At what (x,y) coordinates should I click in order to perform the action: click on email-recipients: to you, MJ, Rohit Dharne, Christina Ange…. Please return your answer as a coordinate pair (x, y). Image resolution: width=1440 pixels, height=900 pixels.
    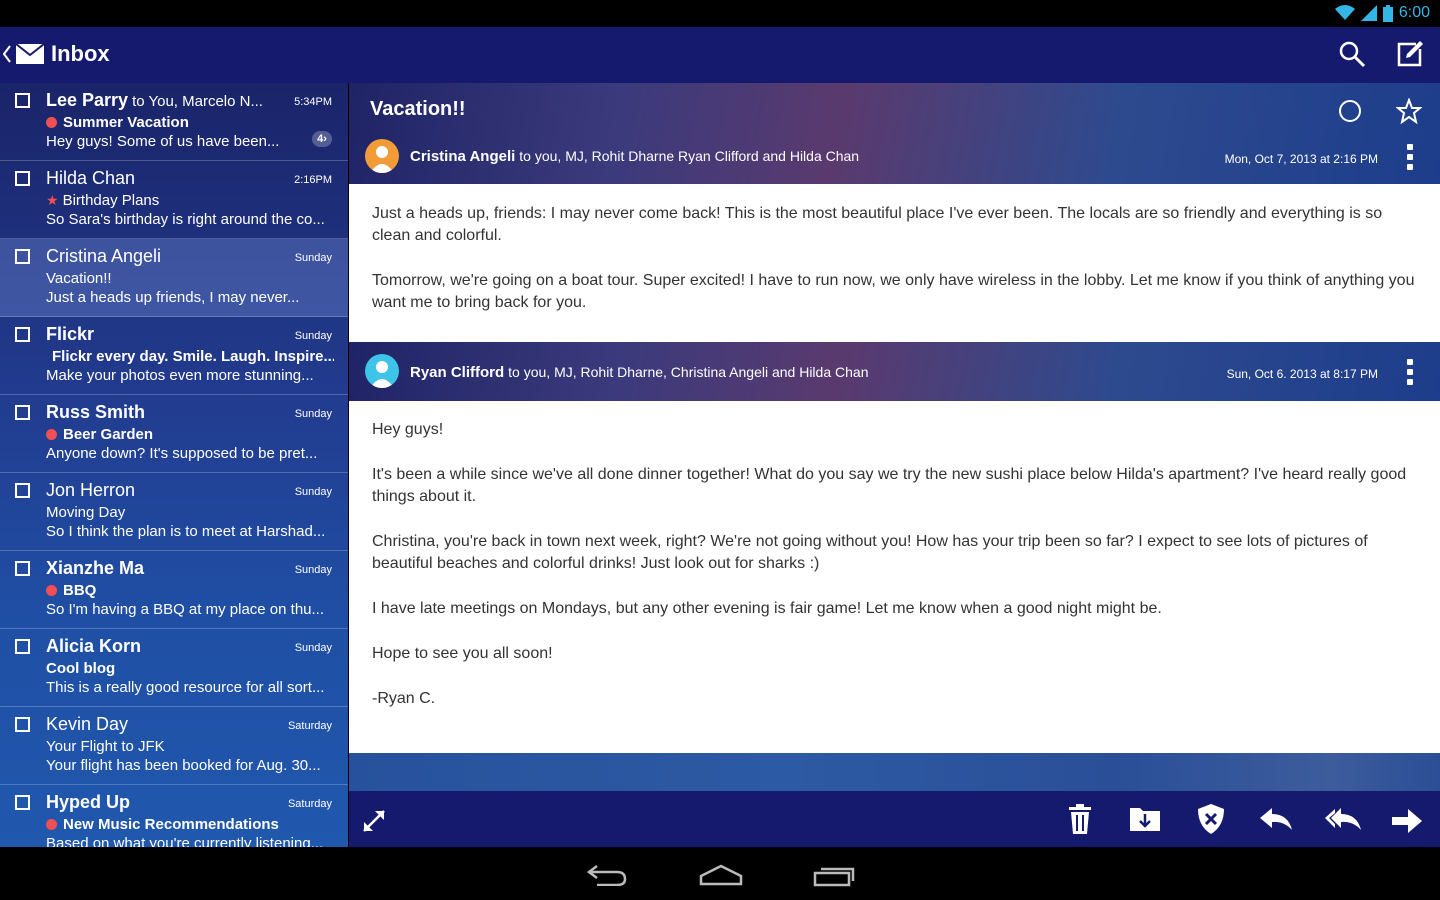
    Looking at the image, I should click on (688, 372).